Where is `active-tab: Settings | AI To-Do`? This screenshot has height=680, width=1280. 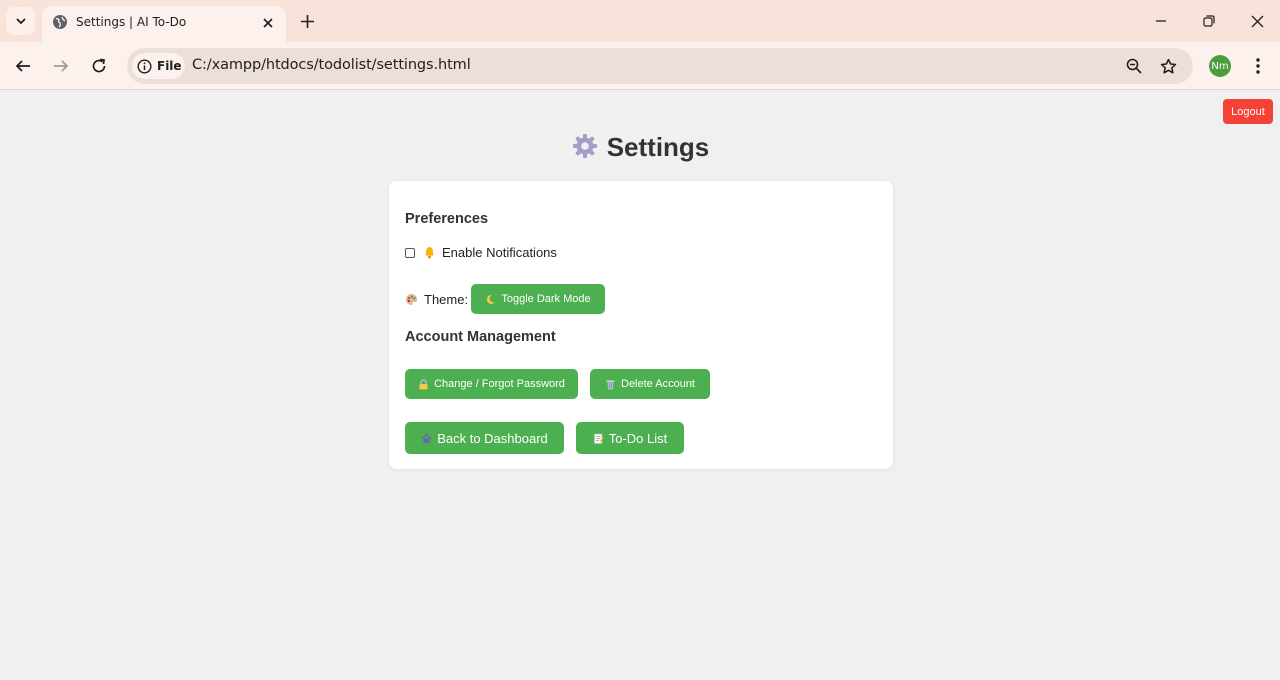
active-tab: Settings | AI To-Do is located at coordinates (164, 24).